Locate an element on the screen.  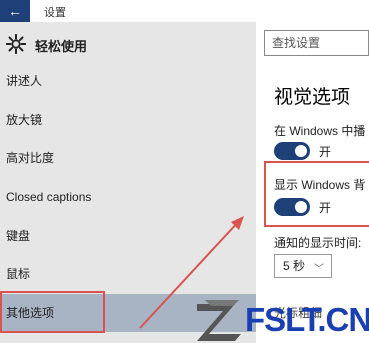
logo-icon is located at coordinates (219, 320).